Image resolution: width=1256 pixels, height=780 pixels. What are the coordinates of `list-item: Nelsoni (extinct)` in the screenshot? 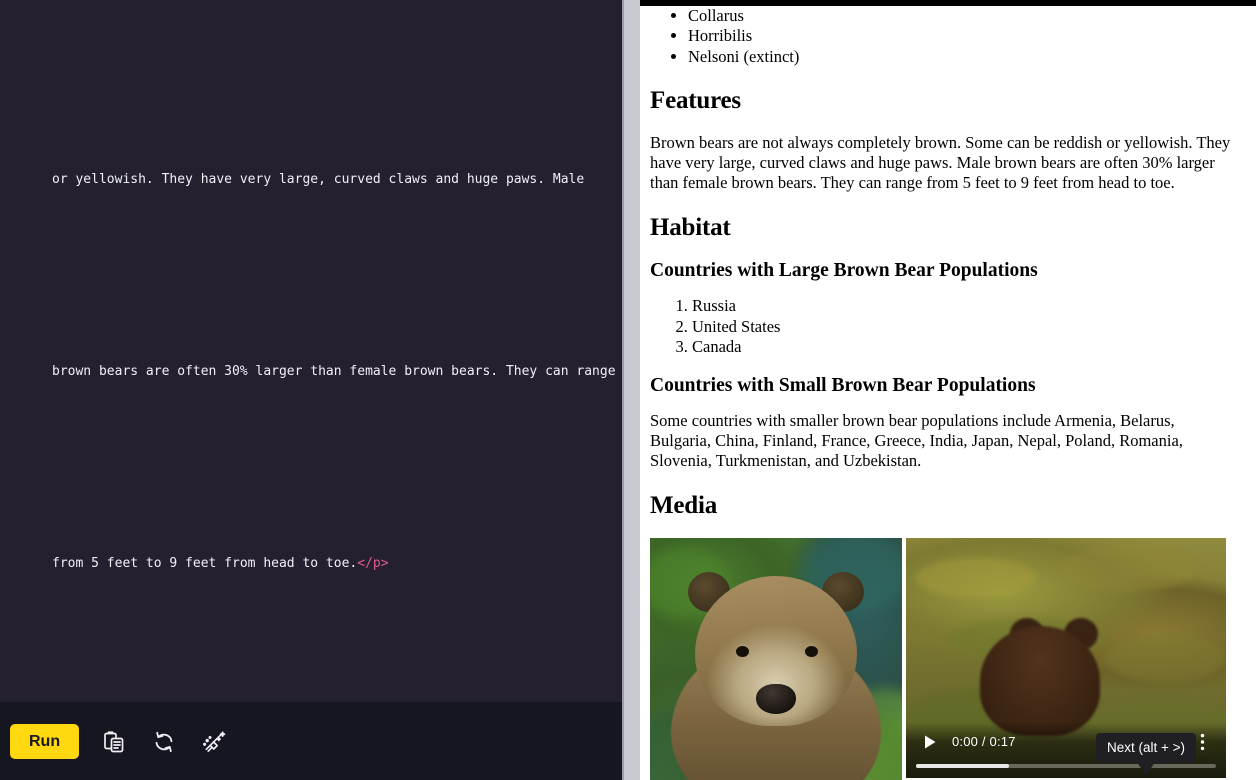 It's located at (963, 56).